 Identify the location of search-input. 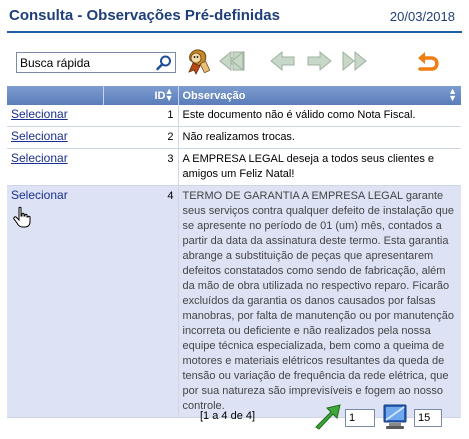
(83, 62).